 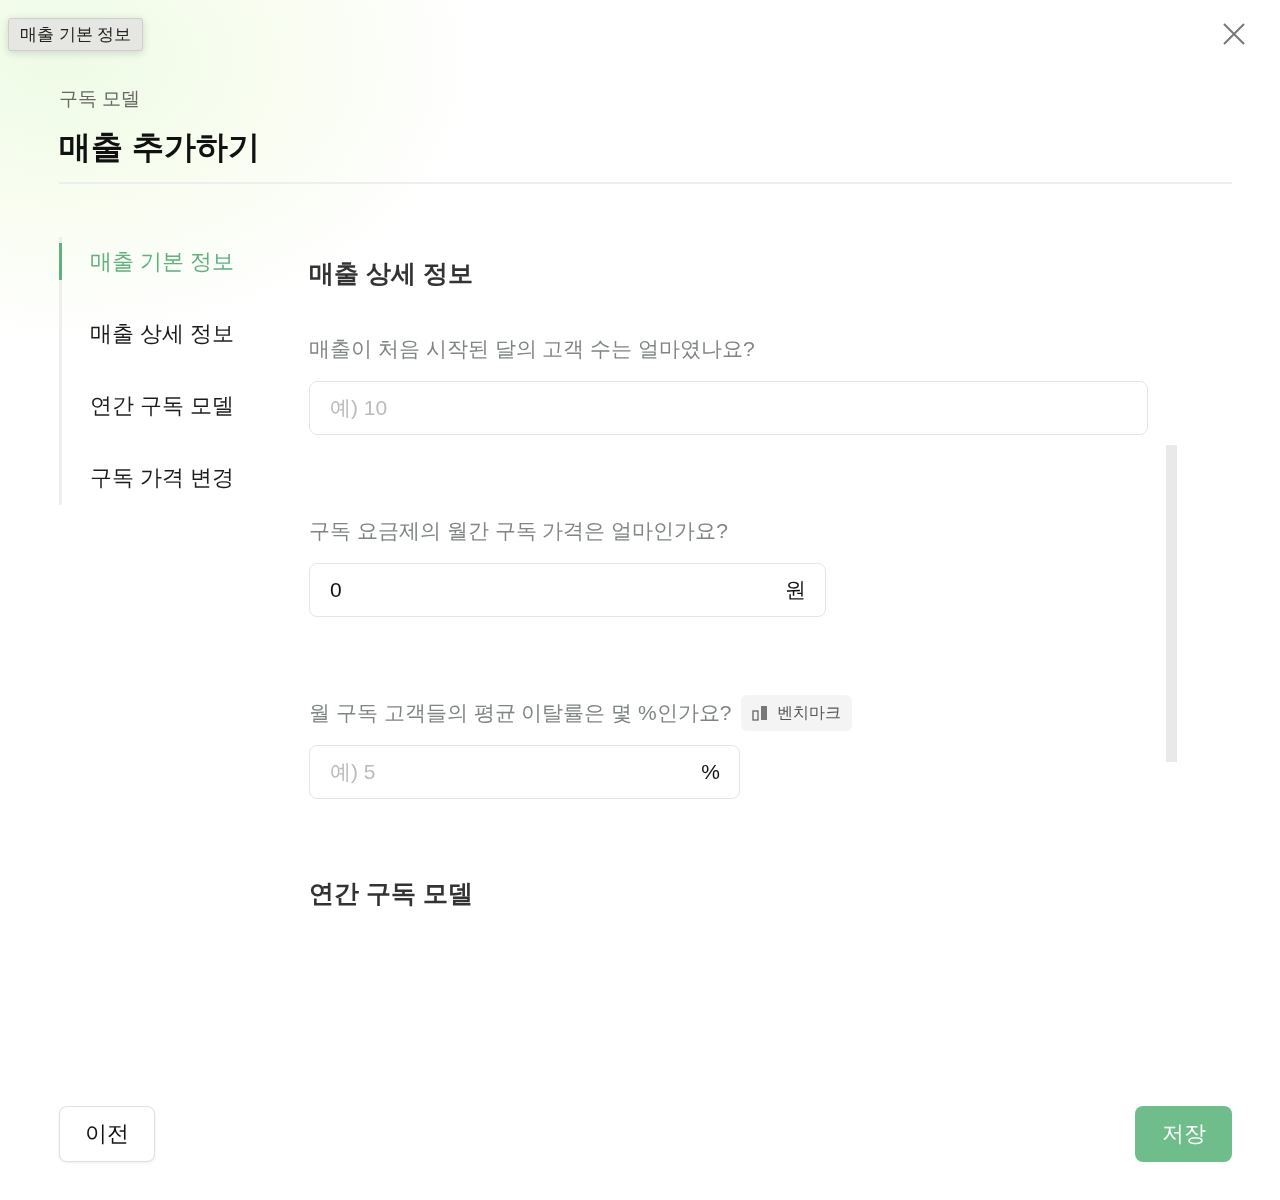 What do you see at coordinates (184, 345) in the screenshot?
I see `nav-item: 매출 상세 정보` at bounding box center [184, 345].